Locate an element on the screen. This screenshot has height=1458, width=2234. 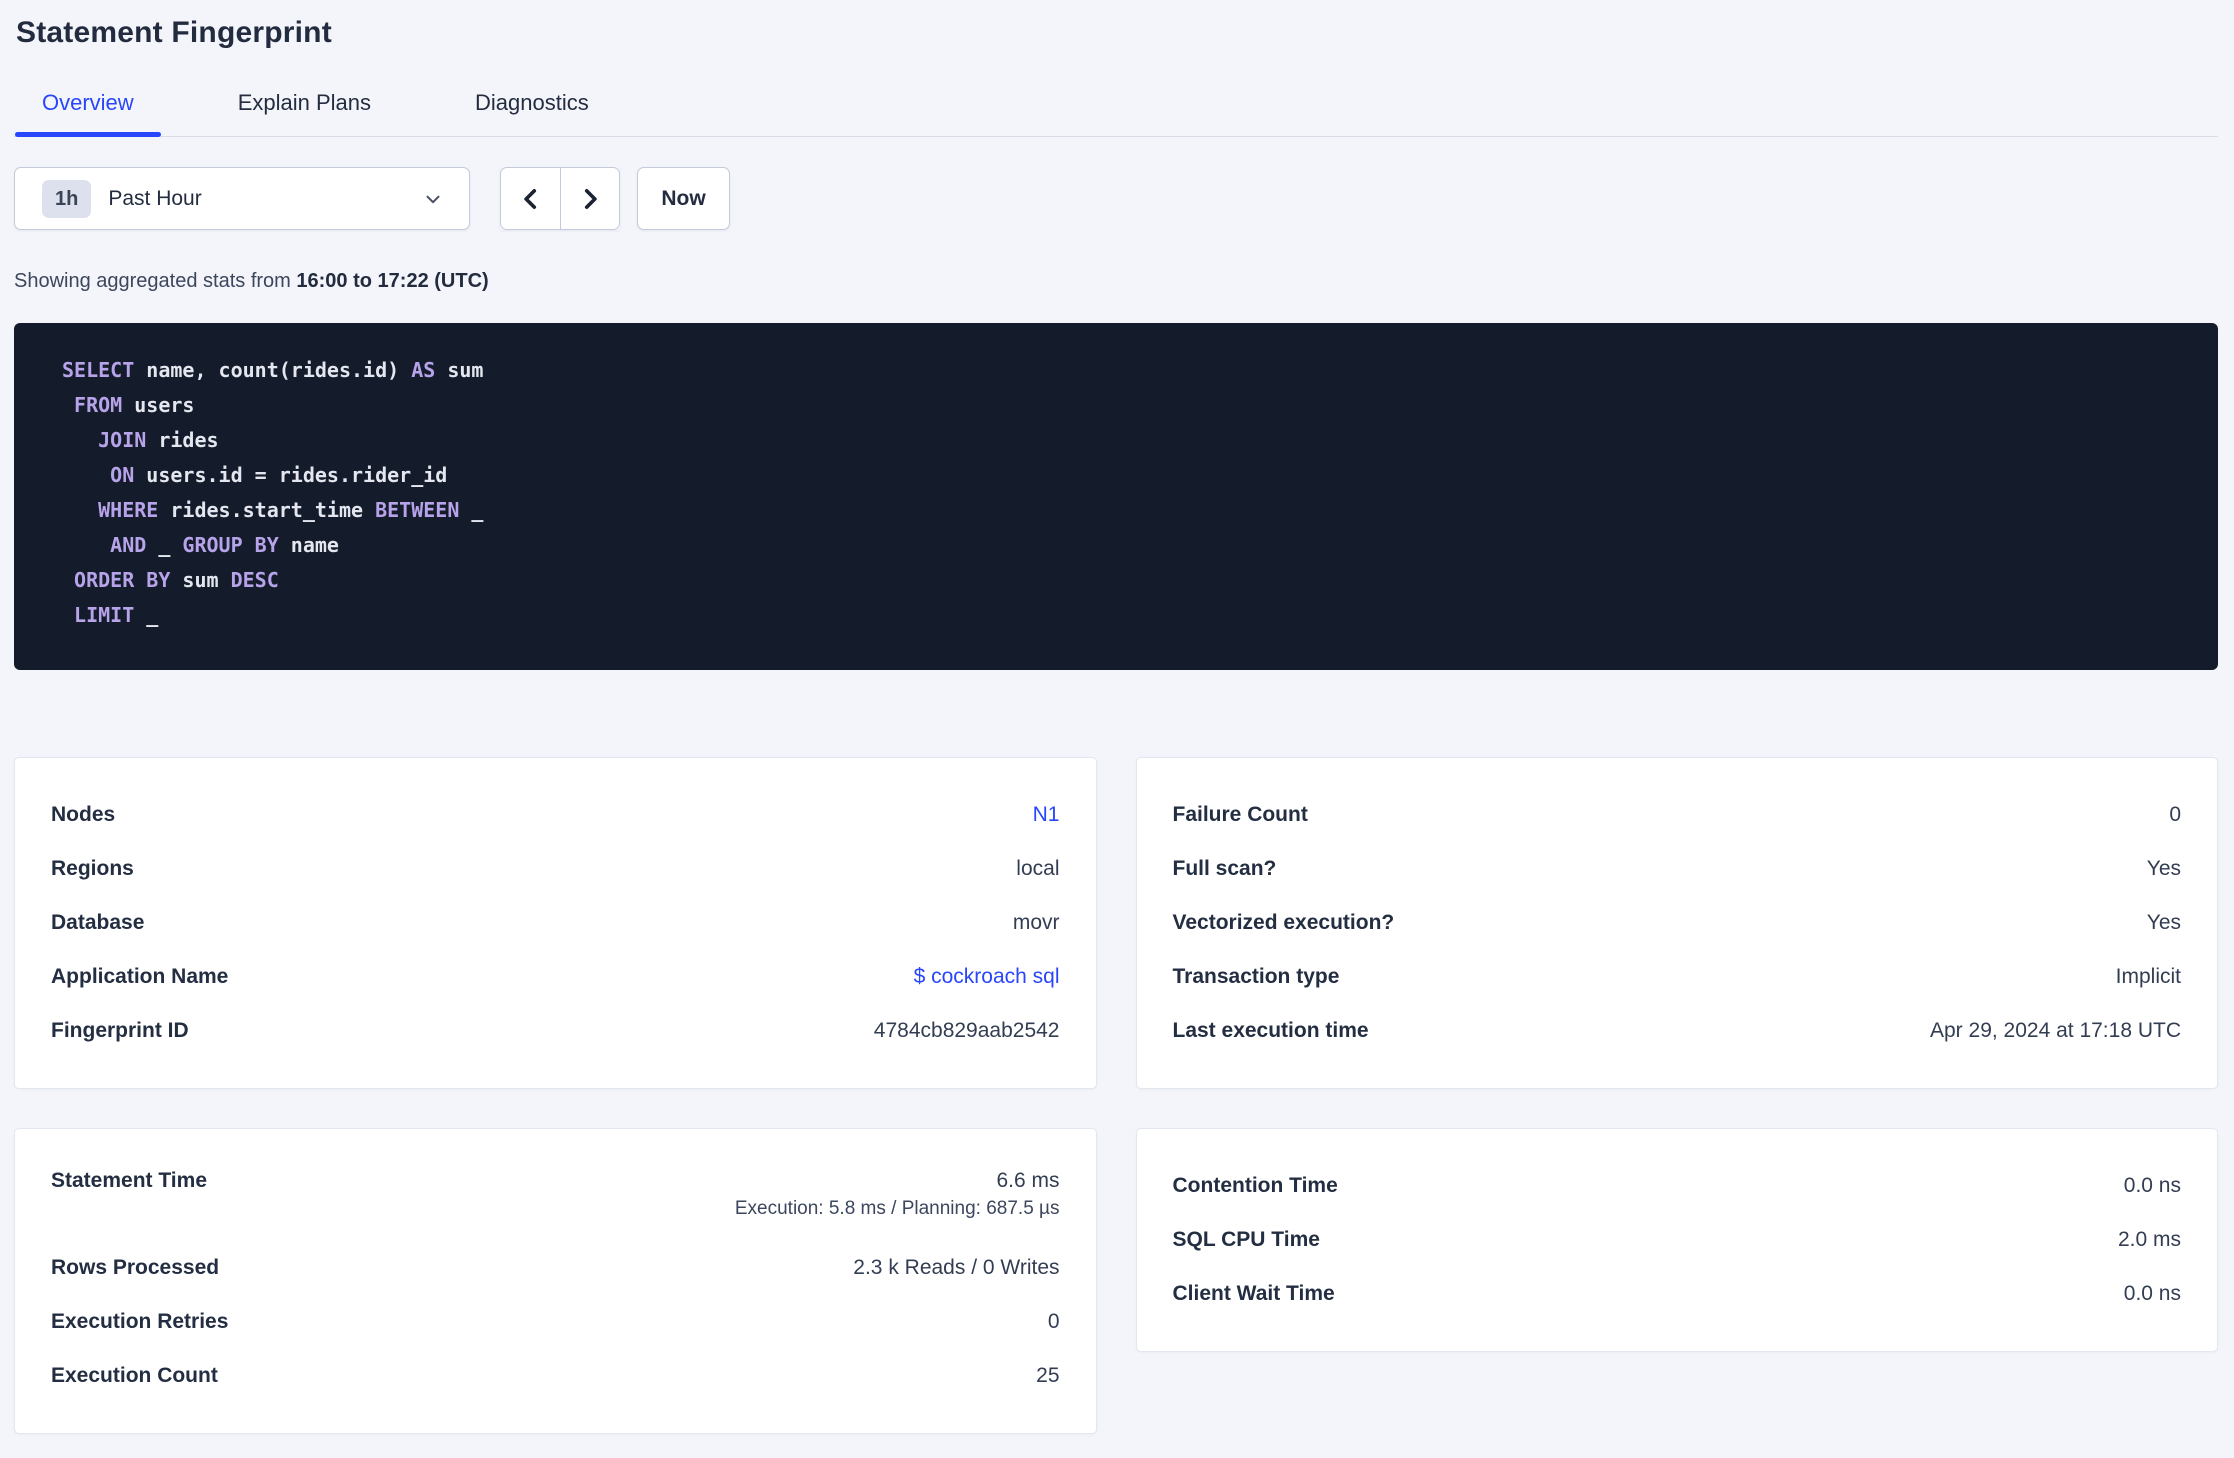
stat-row: Fingerprint ID 4784cb829aab2542 is located at coordinates (555, 1031).